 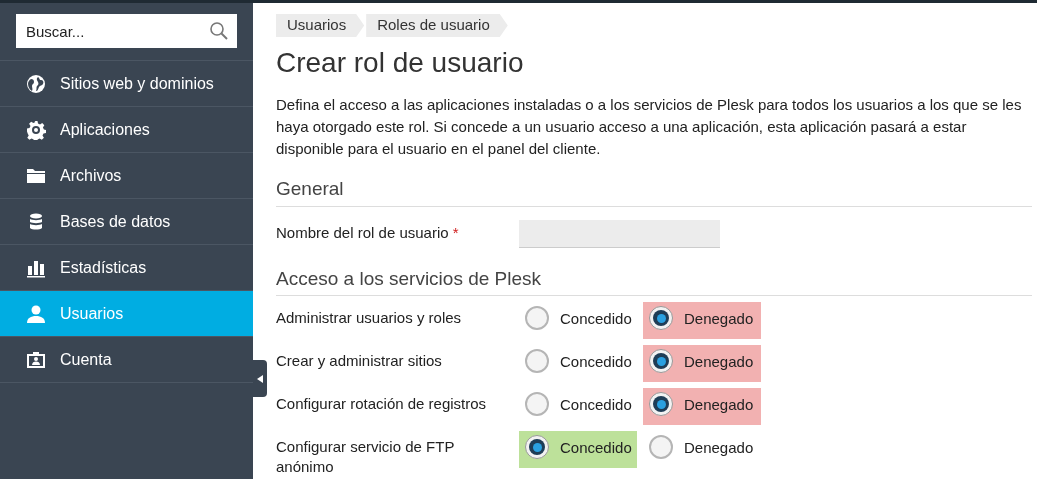 What do you see at coordinates (126, 360) in the screenshot?
I see `sidebar-item: Cuenta` at bounding box center [126, 360].